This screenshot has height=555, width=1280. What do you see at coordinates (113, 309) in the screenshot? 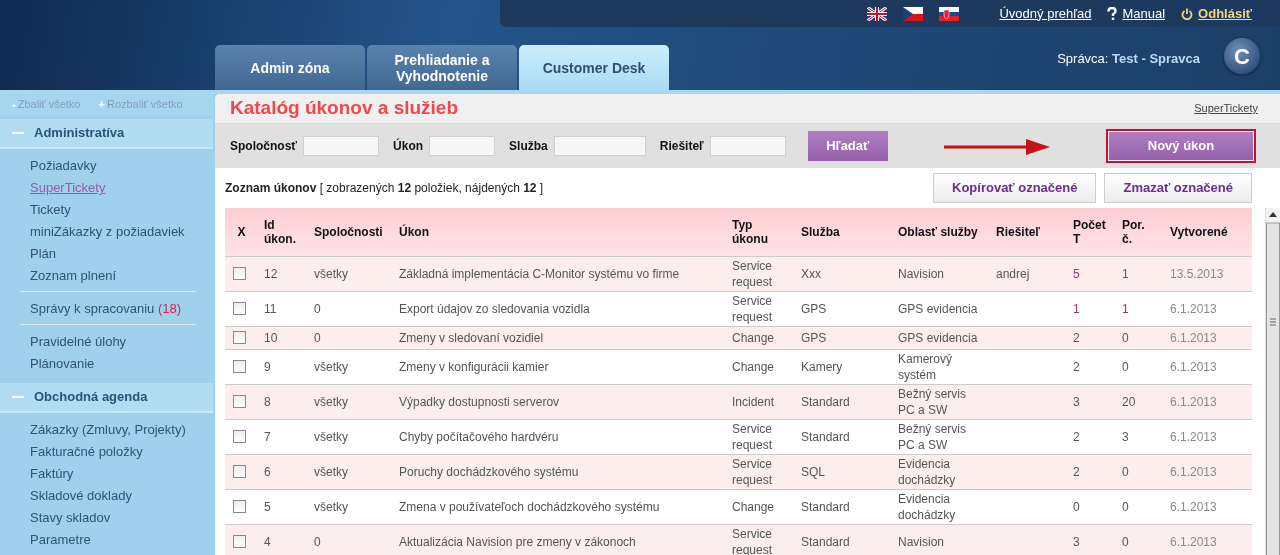
I see `sidebar-item: Správy k spracovaniu (18)` at bounding box center [113, 309].